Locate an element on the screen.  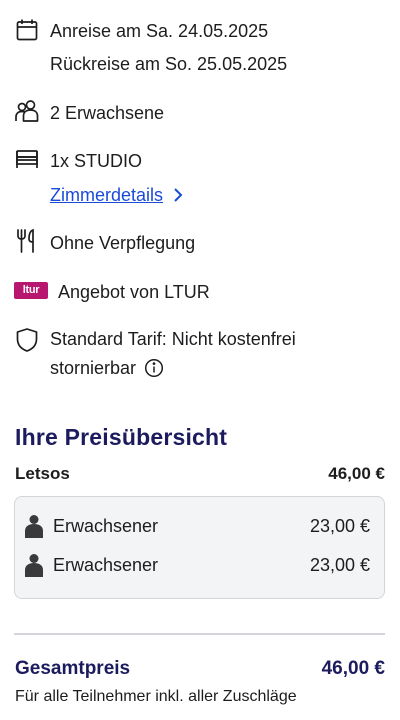
calendar-icon is located at coordinates (27, 30).